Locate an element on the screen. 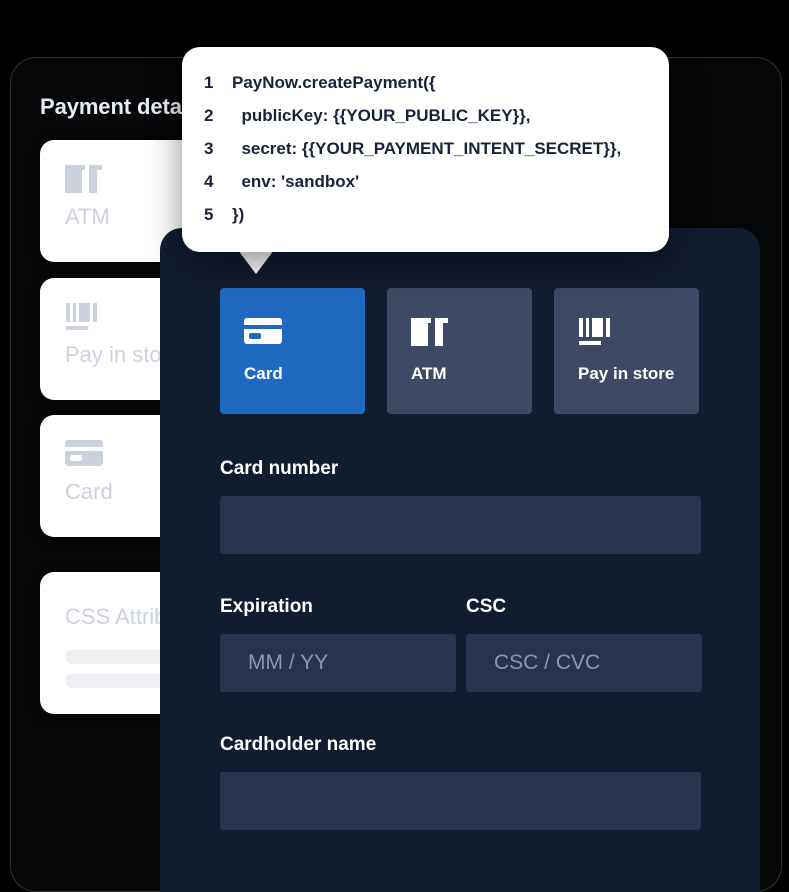 The height and width of the screenshot is (892, 789). expiration-label: Expiration is located at coordinates (266, 606).